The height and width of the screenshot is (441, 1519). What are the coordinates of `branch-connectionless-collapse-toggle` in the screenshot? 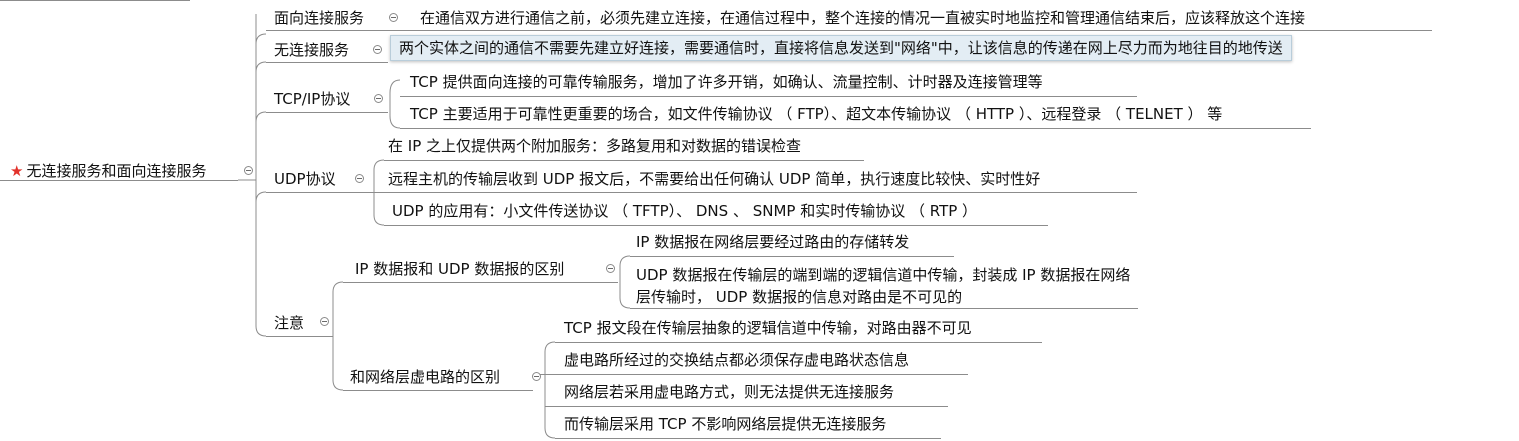 It's located at (377, 49).